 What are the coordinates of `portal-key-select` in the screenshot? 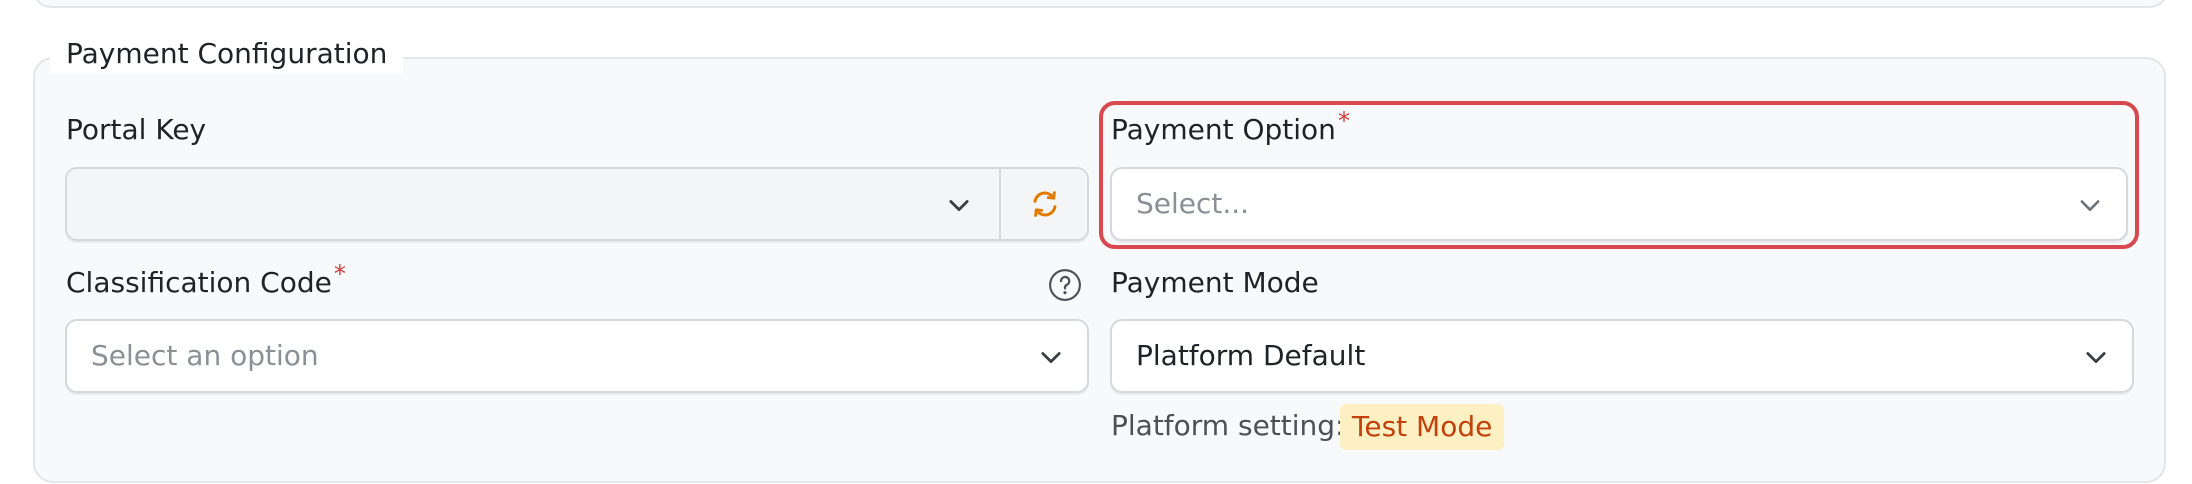 It's located at (533, 204).